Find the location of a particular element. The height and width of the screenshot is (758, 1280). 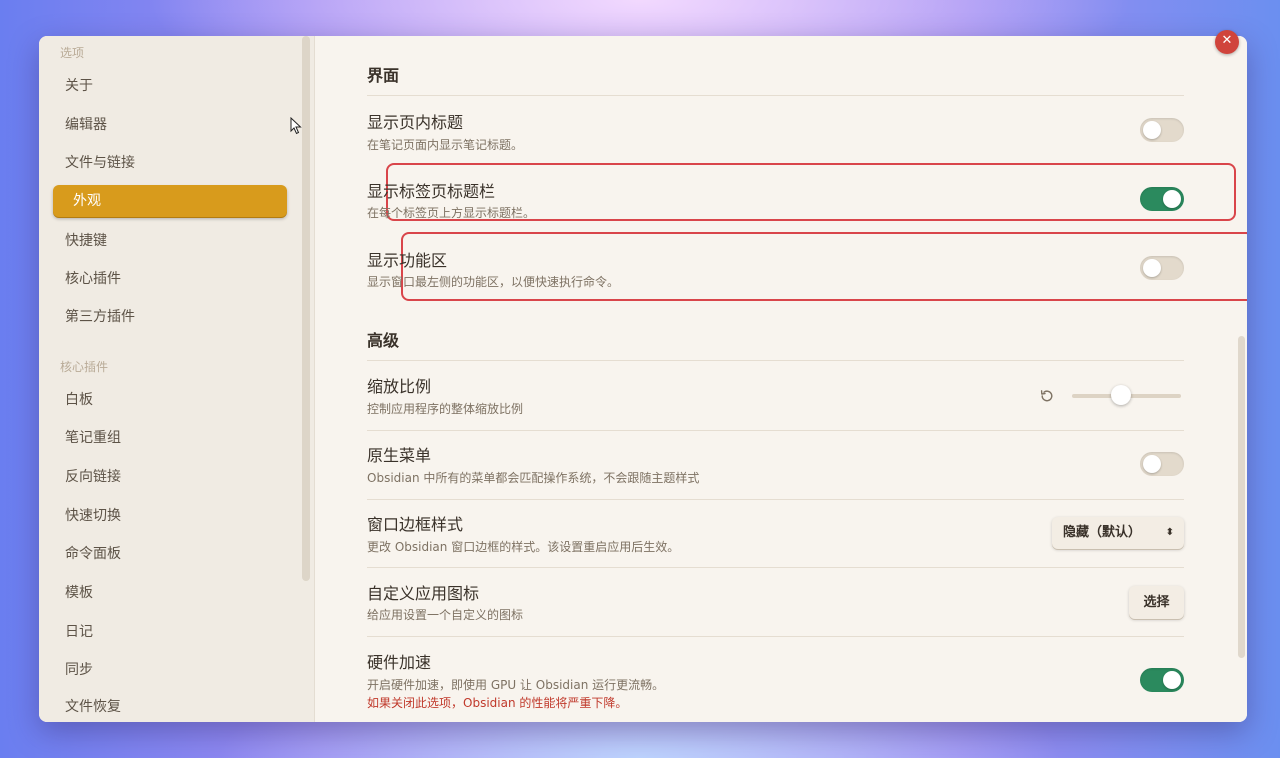

frame-style-dropdown: 隐藏（默认） ⬍ is located at coordinates (1118, 533).